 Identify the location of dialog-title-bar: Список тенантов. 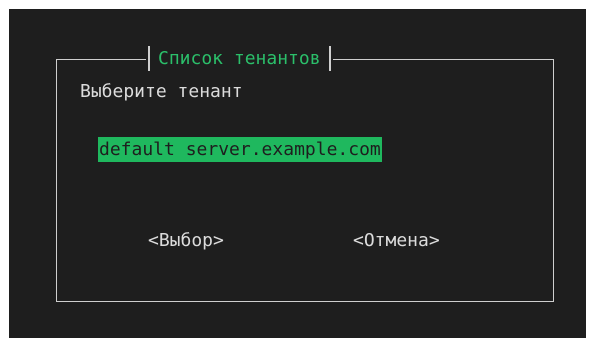
(239, 58).